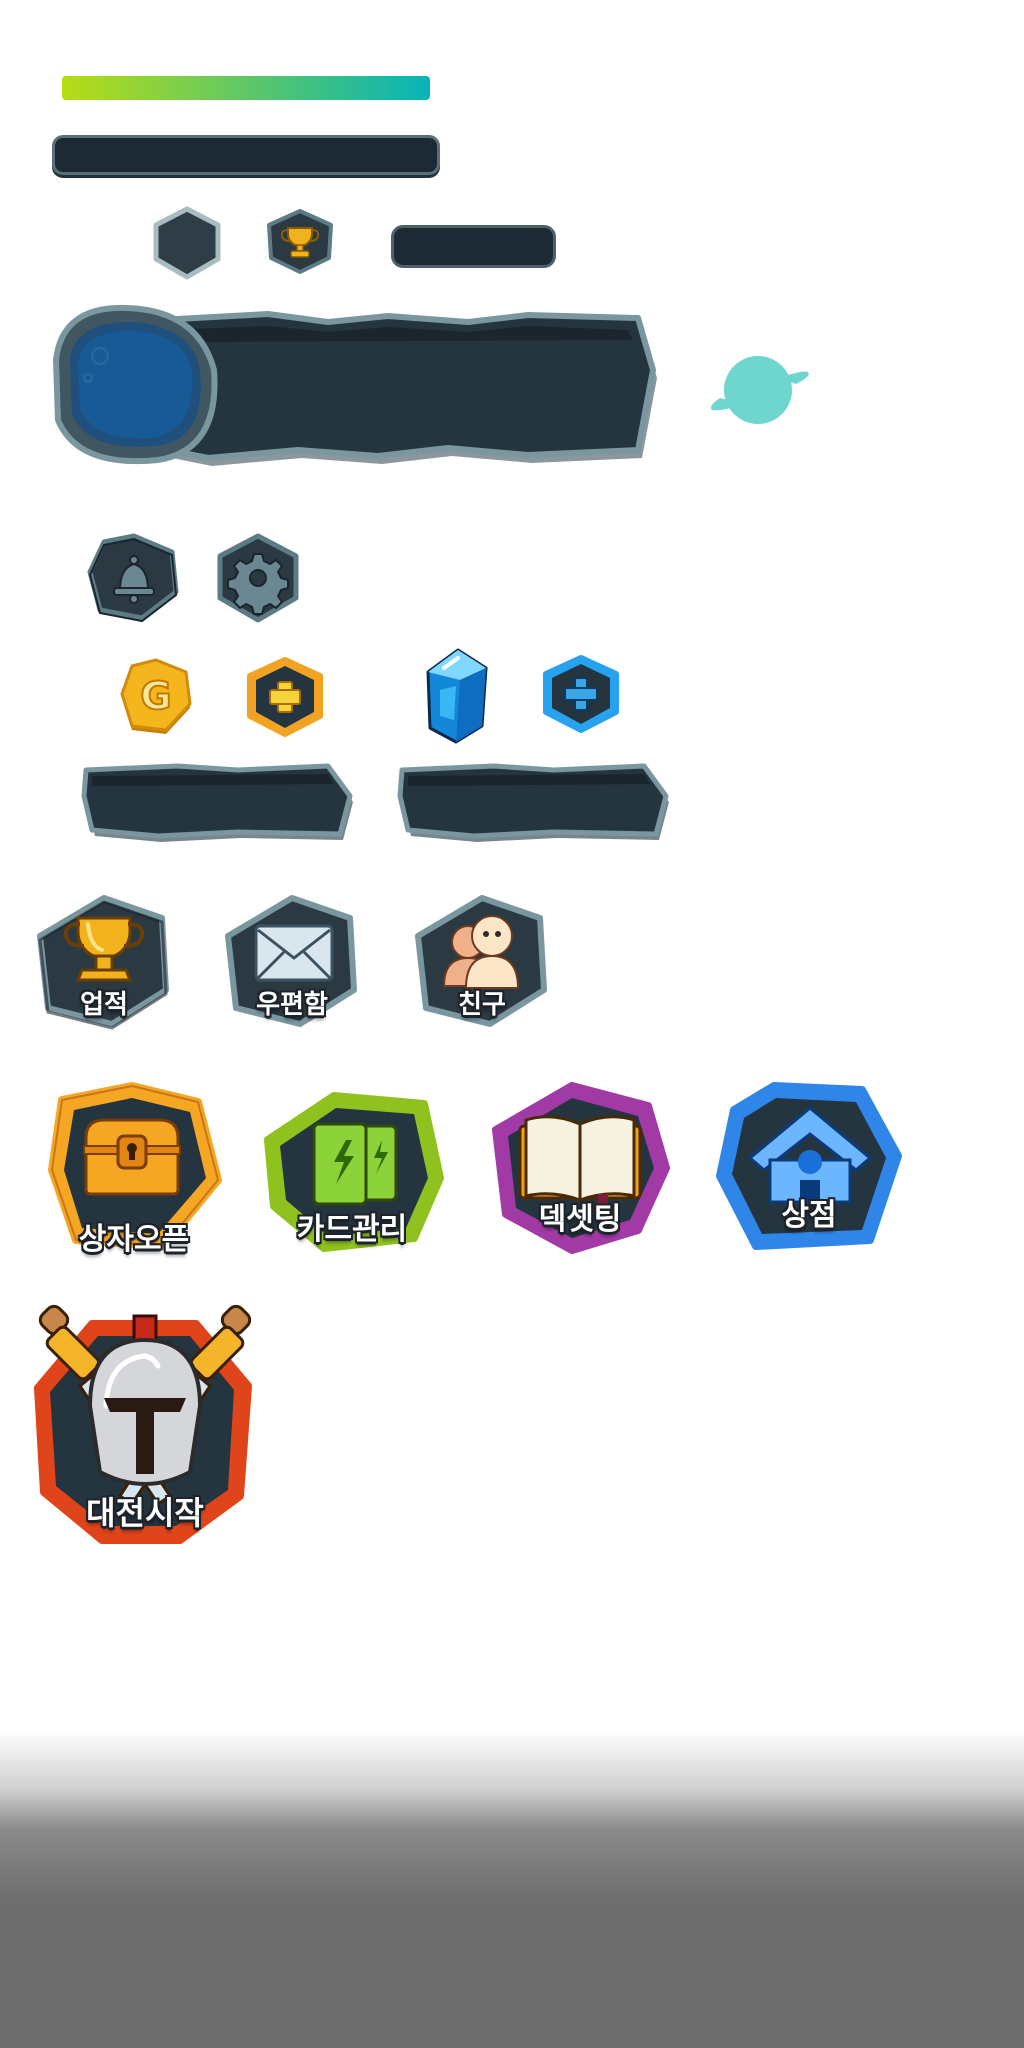  I want to click on menu-mailbox-label: 우편함, so click(292, 1005).